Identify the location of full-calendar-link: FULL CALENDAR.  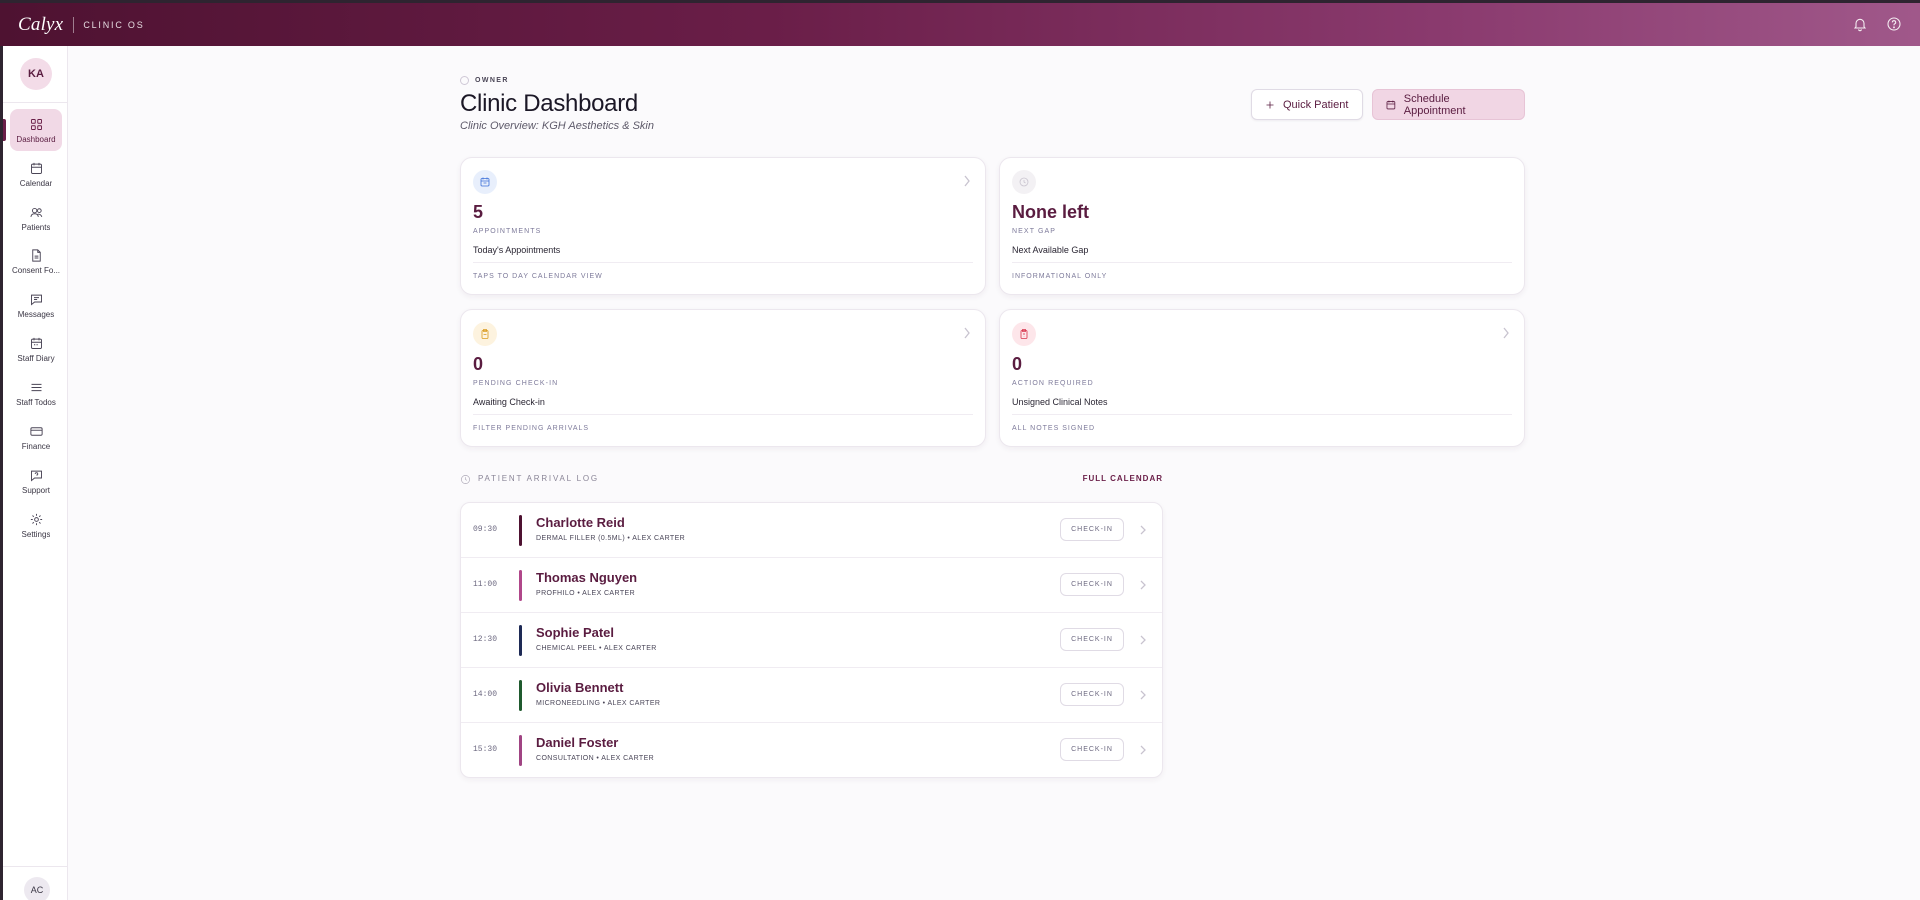
(1123, 478).